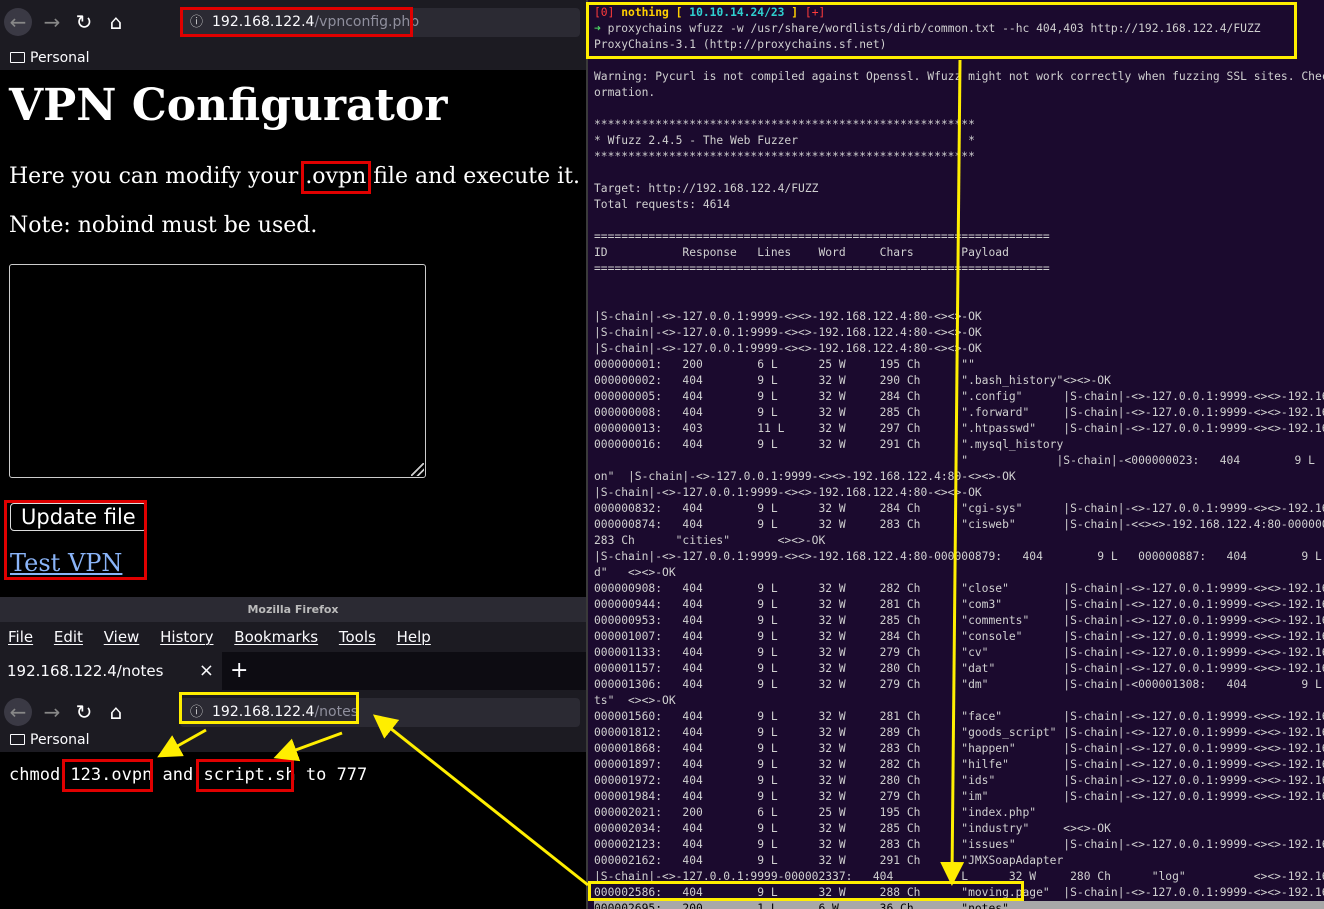  Describe the element at coordinates (801, 252) in the screenshot. I see `terminal-line: ID Response Lines Word Chars Payload` at that location.